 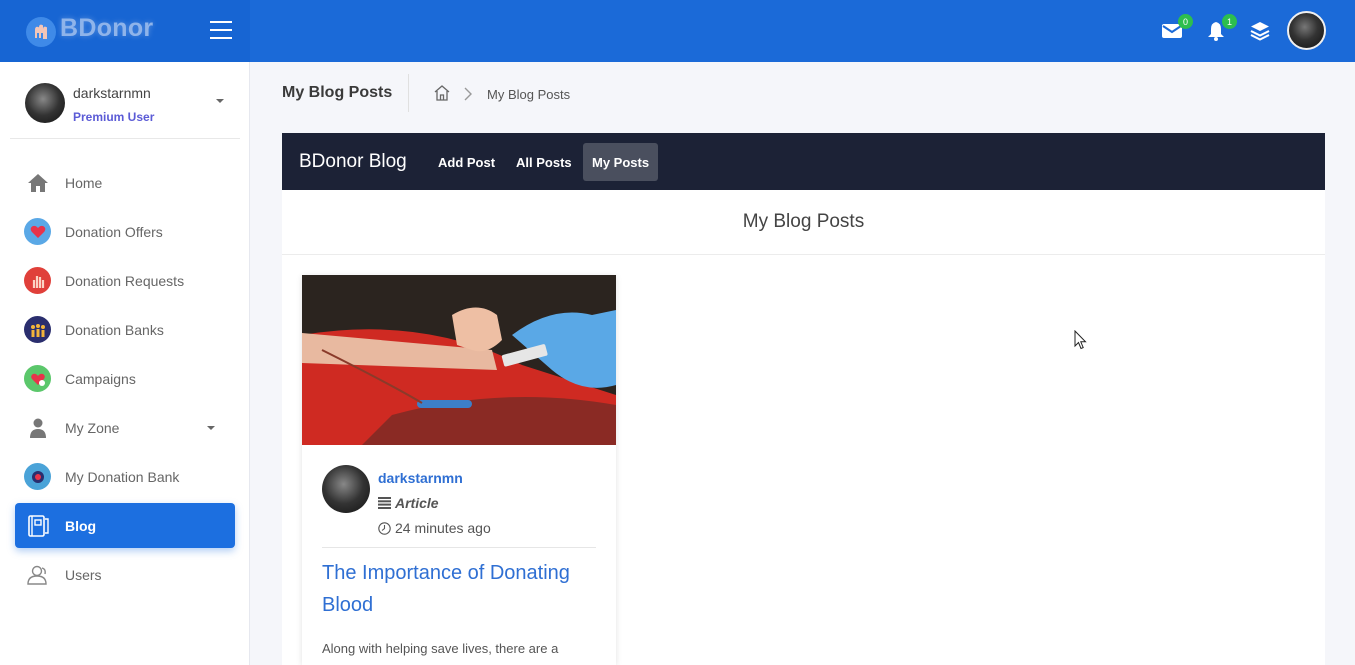 I want to click on sidebar-item-label: Donation Banks, so click(x=114, y=329).